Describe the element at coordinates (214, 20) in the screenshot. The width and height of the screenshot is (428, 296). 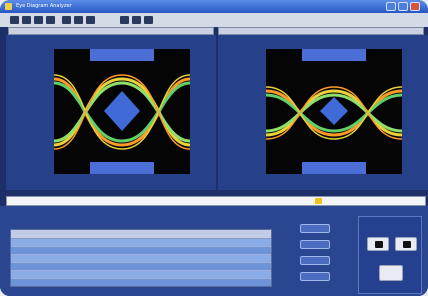
I see `toolbar` at that location.